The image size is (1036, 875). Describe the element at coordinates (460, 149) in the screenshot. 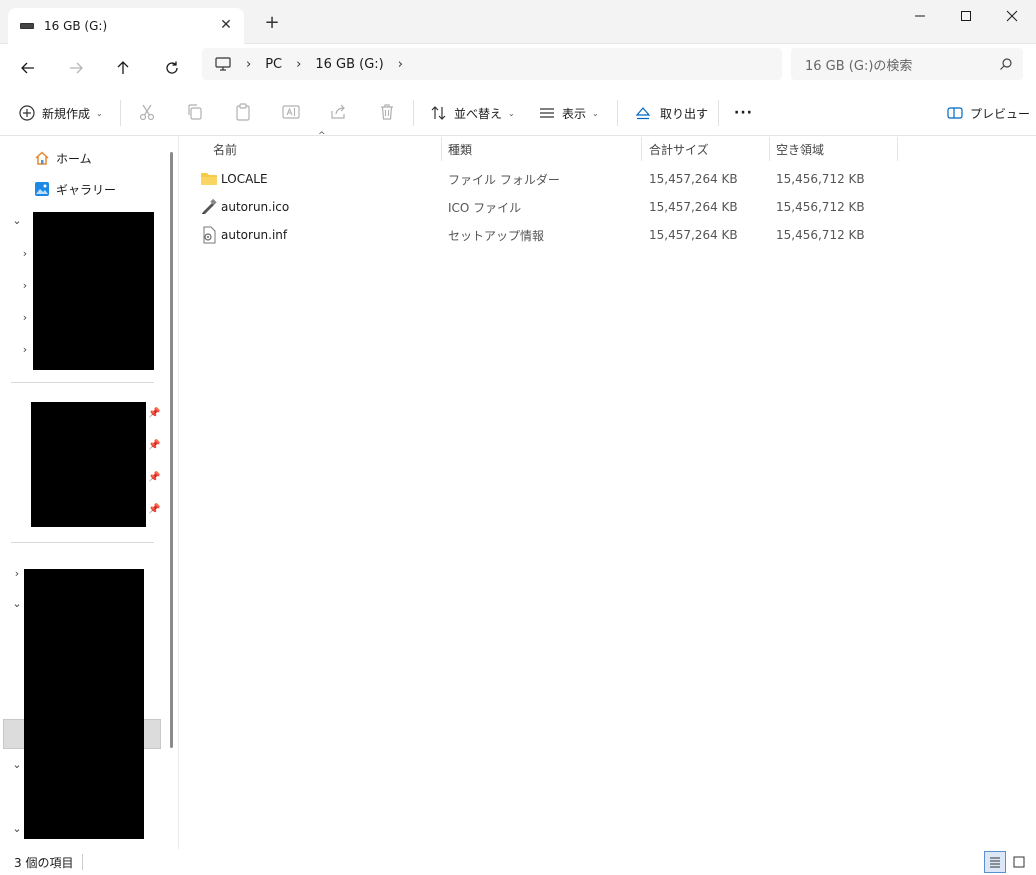

I see `column-header-type: 種類` at that location.